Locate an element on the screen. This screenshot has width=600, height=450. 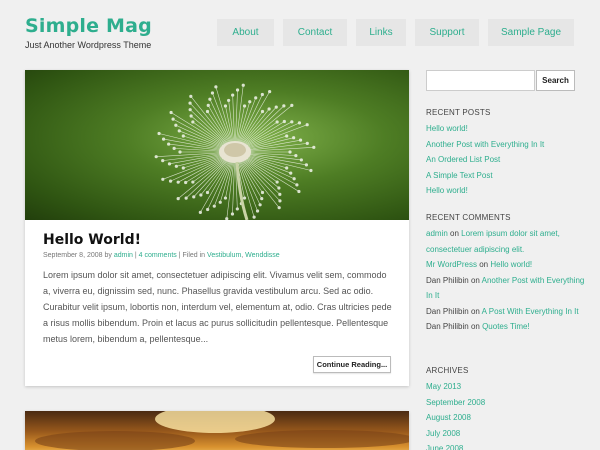
post-category-link-2: Wenddisse is located at coordinates (262, 255).